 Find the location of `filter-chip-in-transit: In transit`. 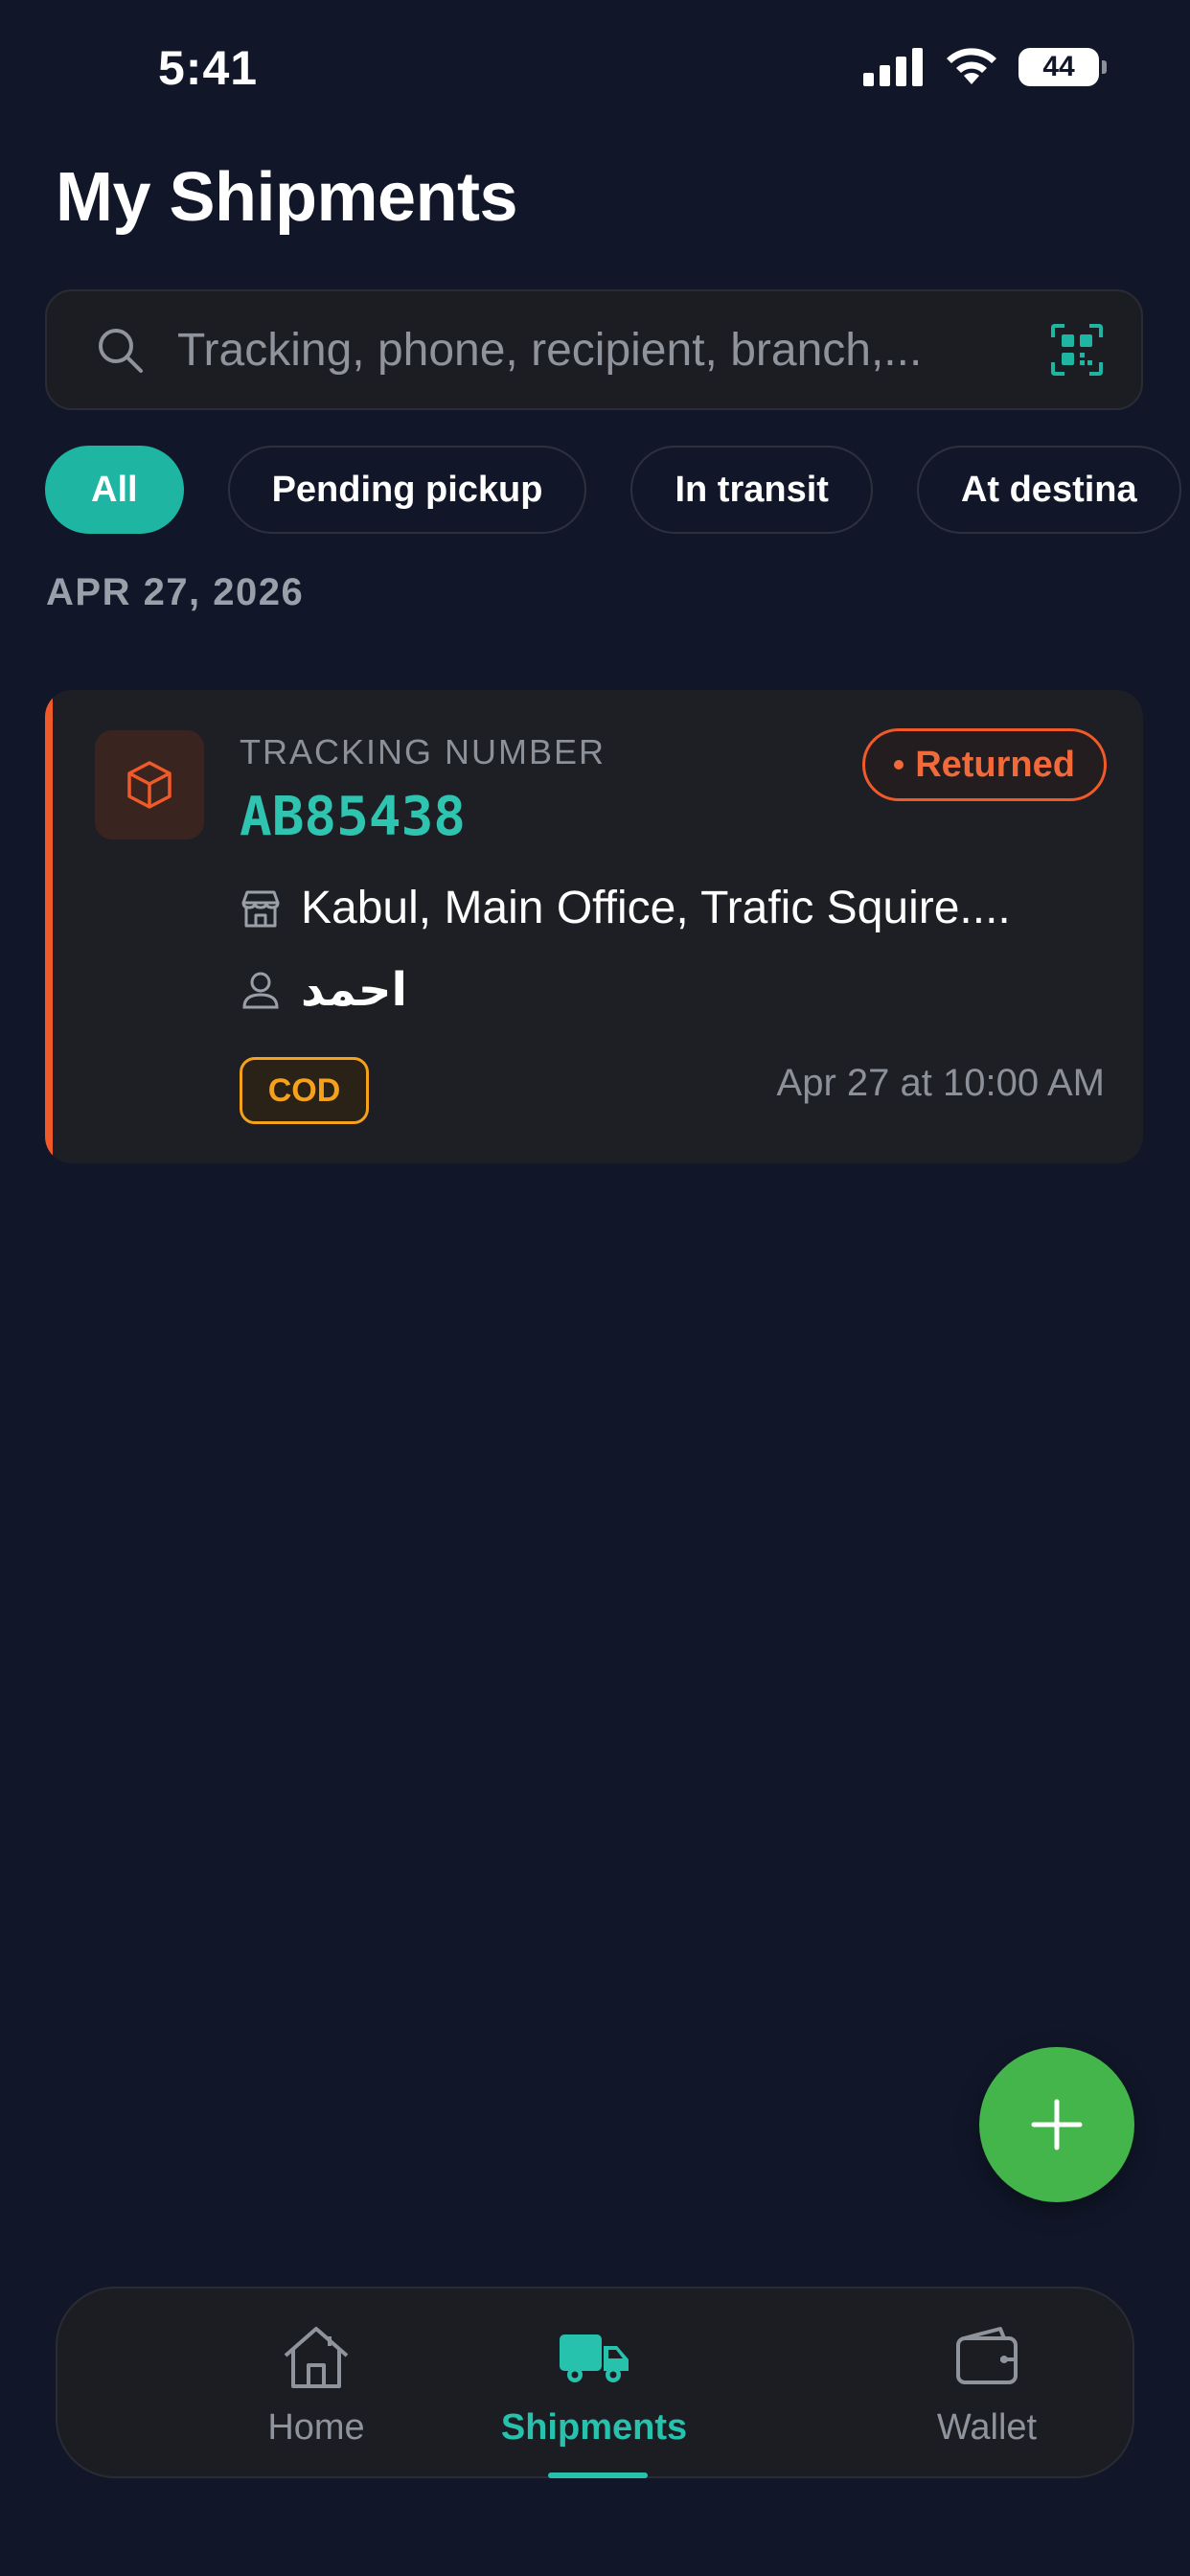

filter-chip-in-transit: In transit is located at coordinates (751, 490).